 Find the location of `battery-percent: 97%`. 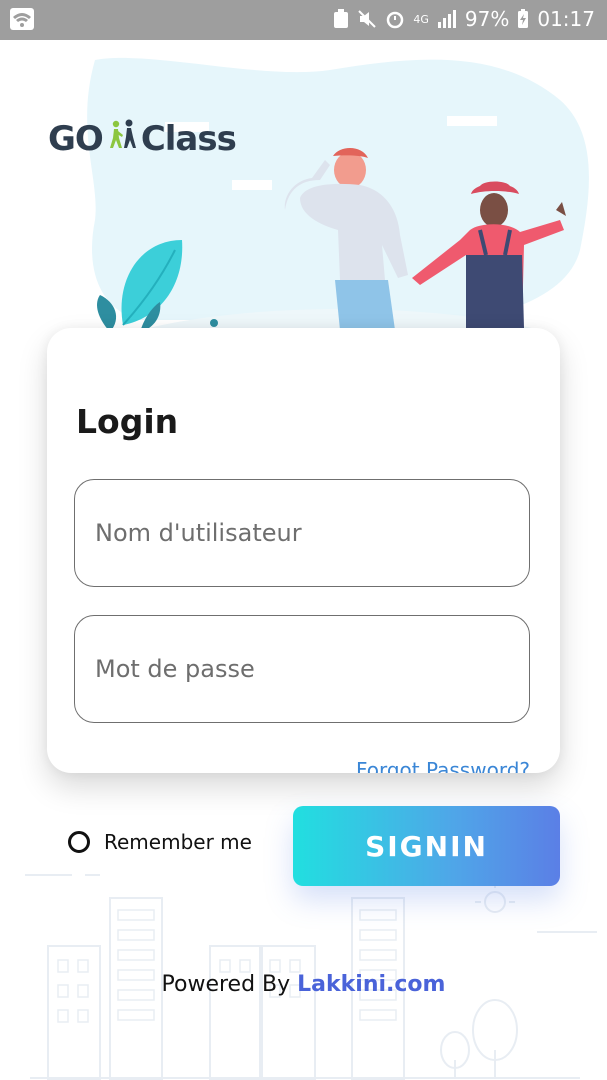

battery-percent: 97% is located at coordinates (487, 19).